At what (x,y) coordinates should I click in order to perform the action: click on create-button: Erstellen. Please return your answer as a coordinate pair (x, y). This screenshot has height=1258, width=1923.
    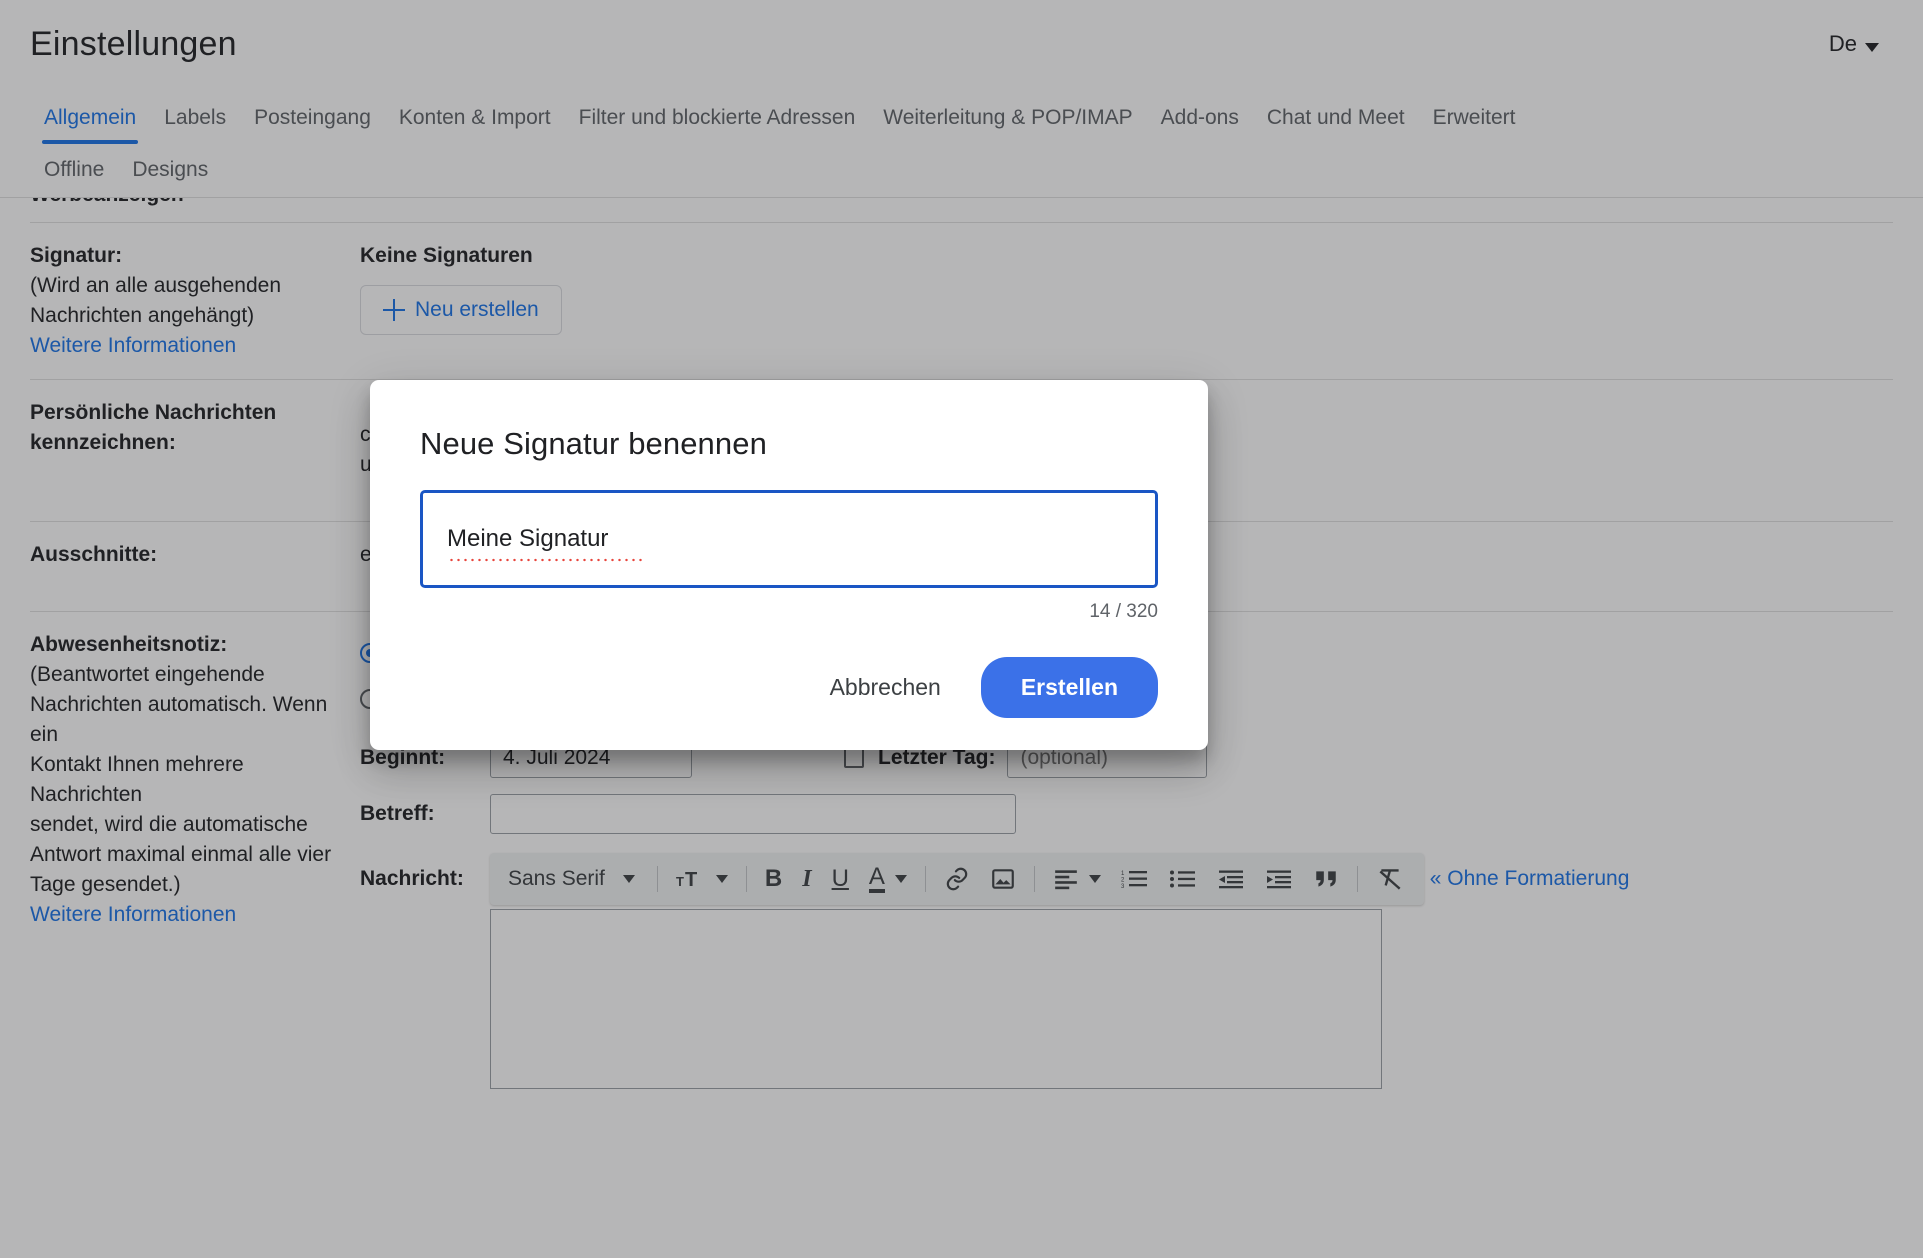
    Looking at the image, I should click on (1069, 687).